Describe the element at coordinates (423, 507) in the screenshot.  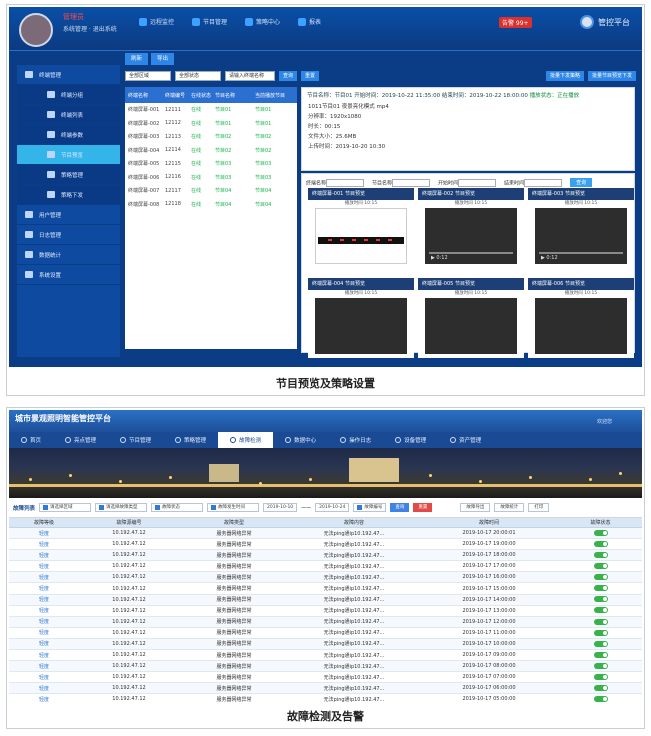
I see `reset-button: 重置` at that location.